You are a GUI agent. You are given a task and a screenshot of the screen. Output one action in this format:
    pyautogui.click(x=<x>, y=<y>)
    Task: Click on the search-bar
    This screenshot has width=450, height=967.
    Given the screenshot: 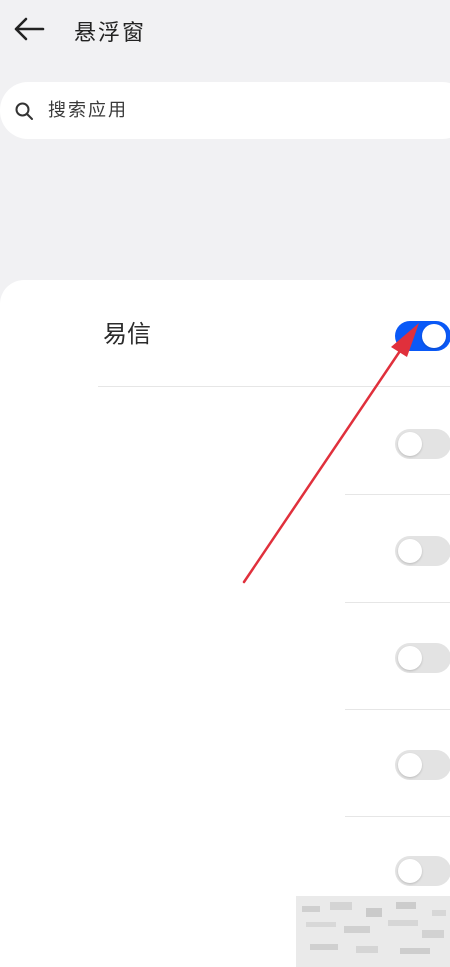 What is the action you would take?
    pyautogui.click(x=225, y=110)
    